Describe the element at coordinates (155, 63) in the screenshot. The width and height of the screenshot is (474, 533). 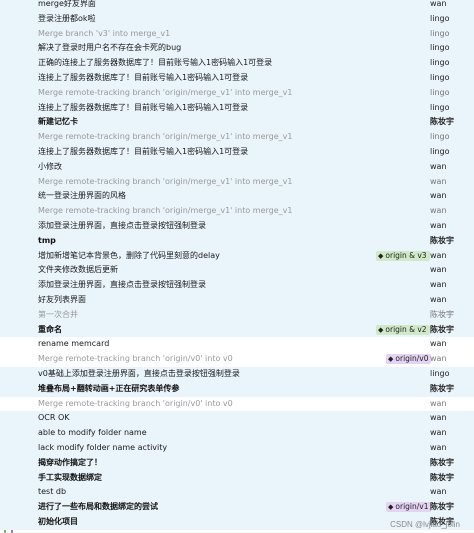
I see `commit-message: 正确的连接上了服务器数据库了！目前账号输入1密码输入1可登录` at that location.